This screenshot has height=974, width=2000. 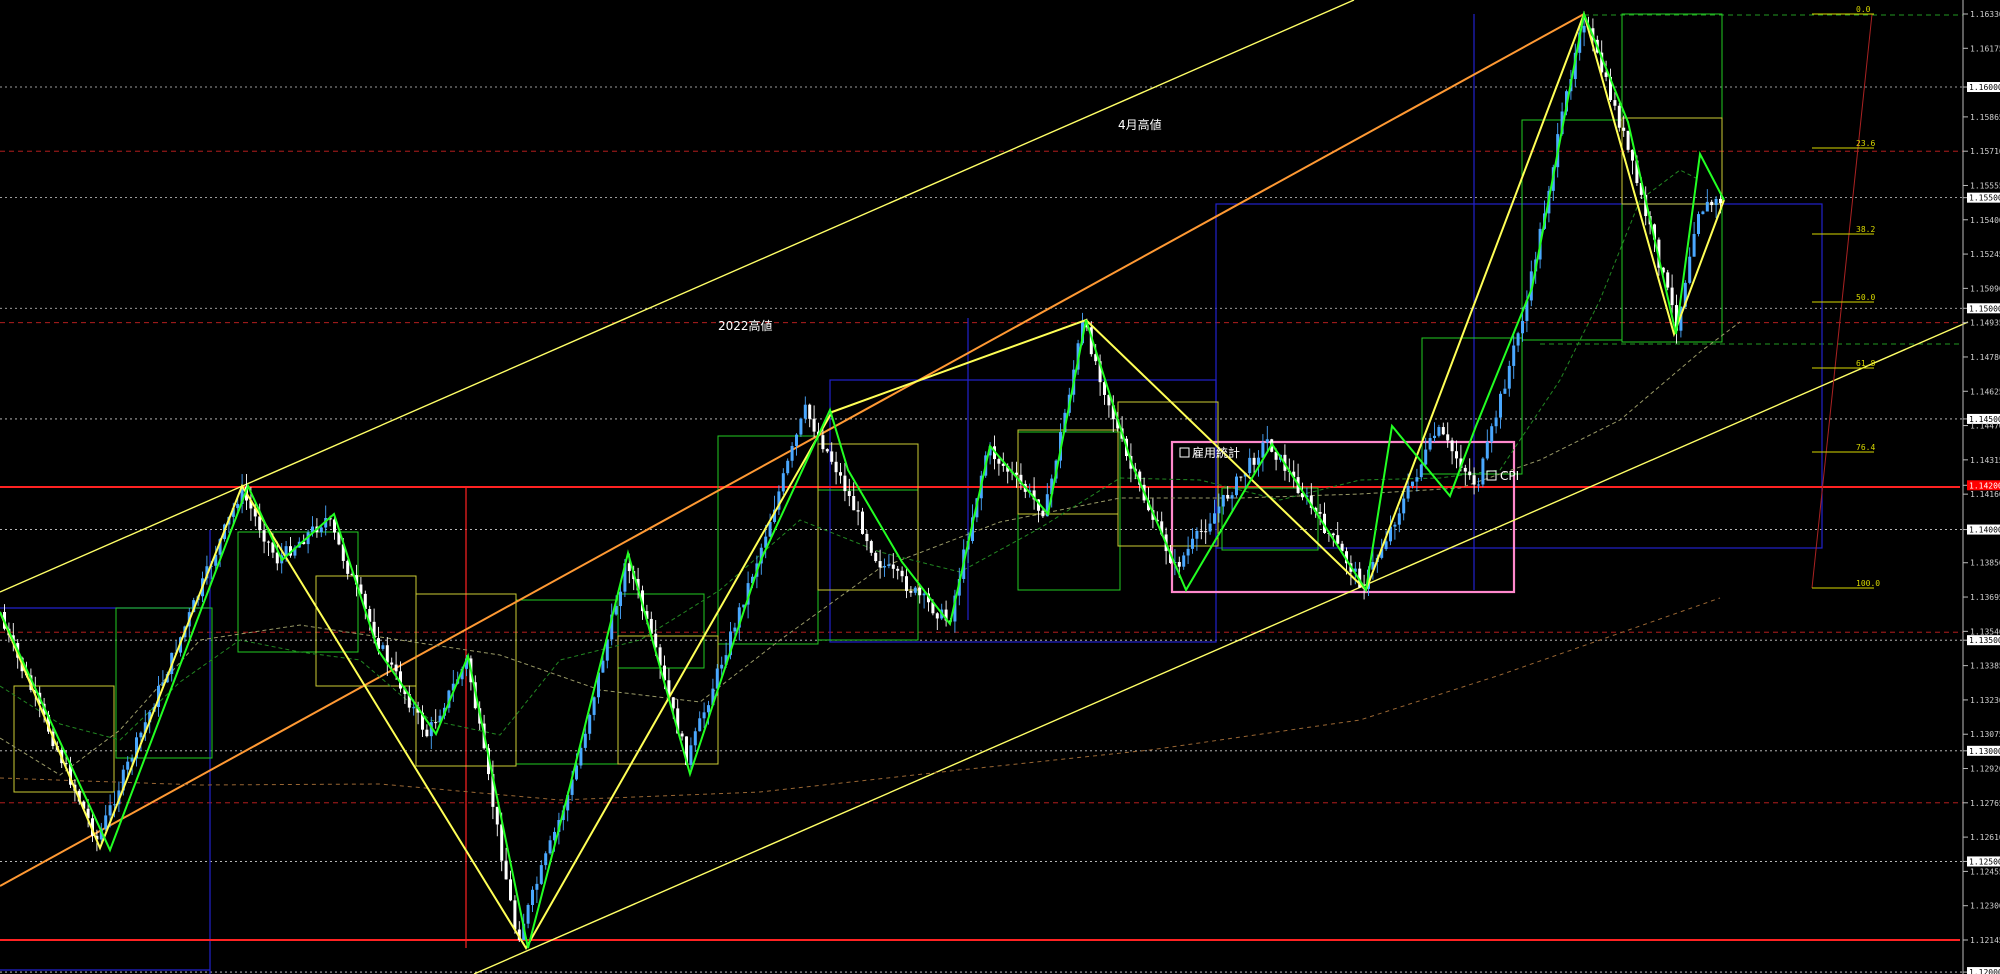 I want to click on fib-level: 100.0, so click(x=1846, y=584).